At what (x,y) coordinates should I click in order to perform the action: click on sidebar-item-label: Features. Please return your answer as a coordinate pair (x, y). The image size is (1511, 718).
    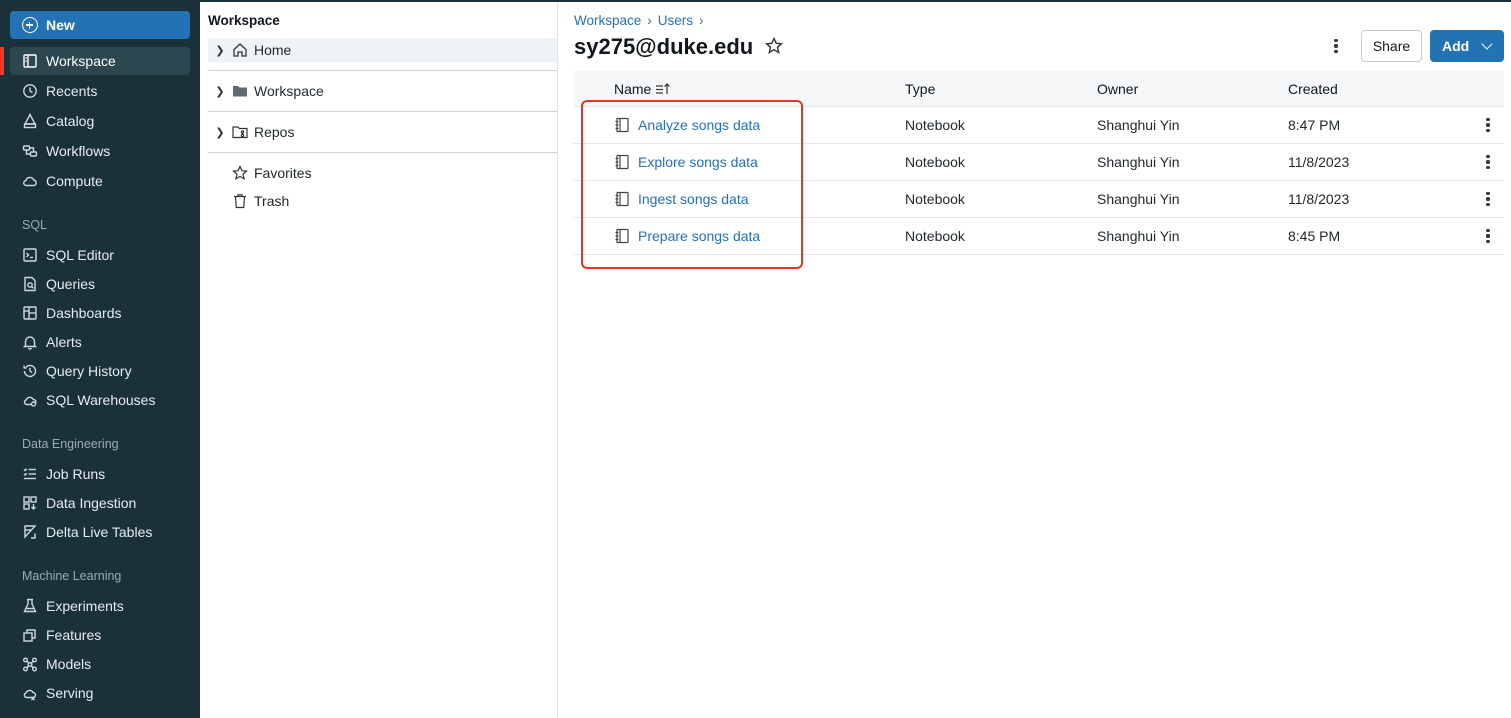
    Looking at the image, I should click on (74, 635).